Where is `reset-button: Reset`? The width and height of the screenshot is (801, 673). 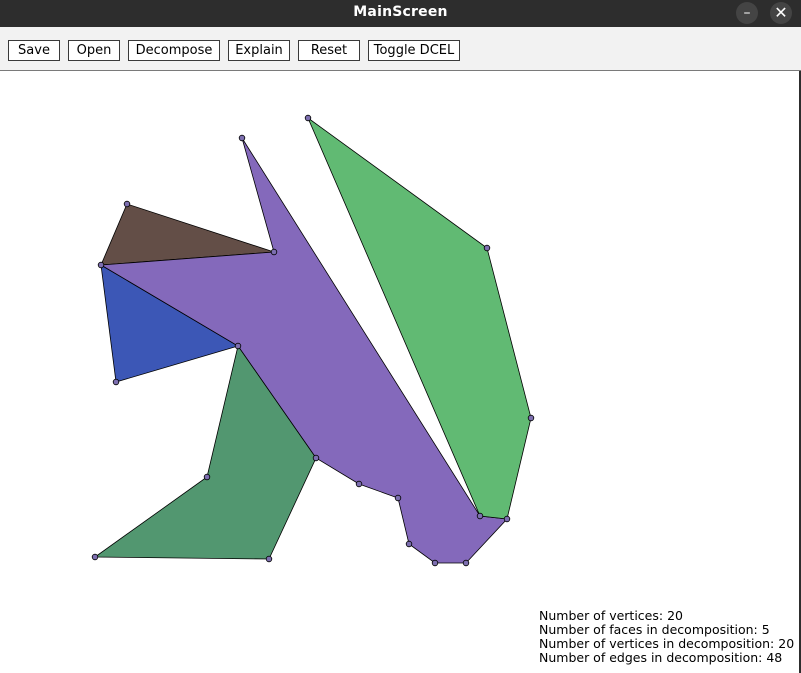
reset-button: Reset is located at coordinates (329, 50).